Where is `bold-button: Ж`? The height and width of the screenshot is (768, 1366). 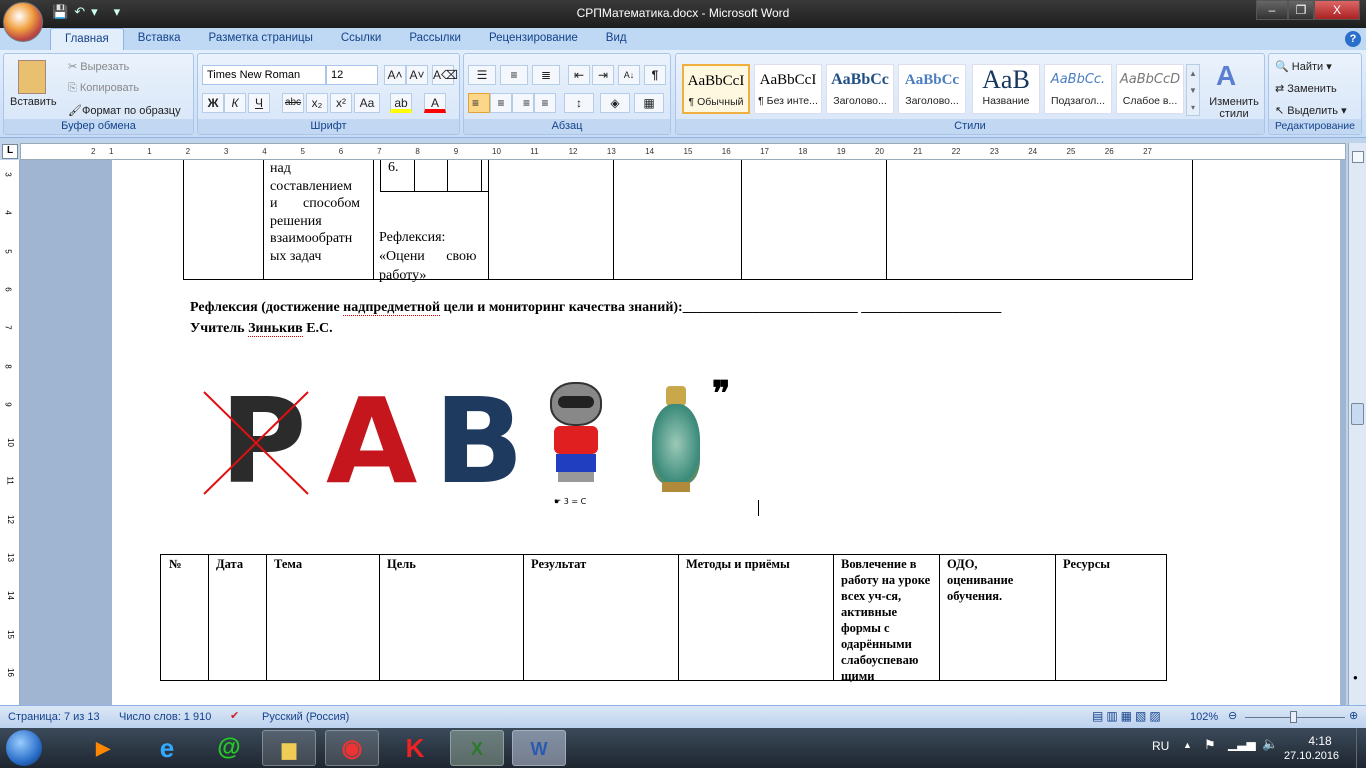
bold-button: Ж is located at coordinates (213, 103).